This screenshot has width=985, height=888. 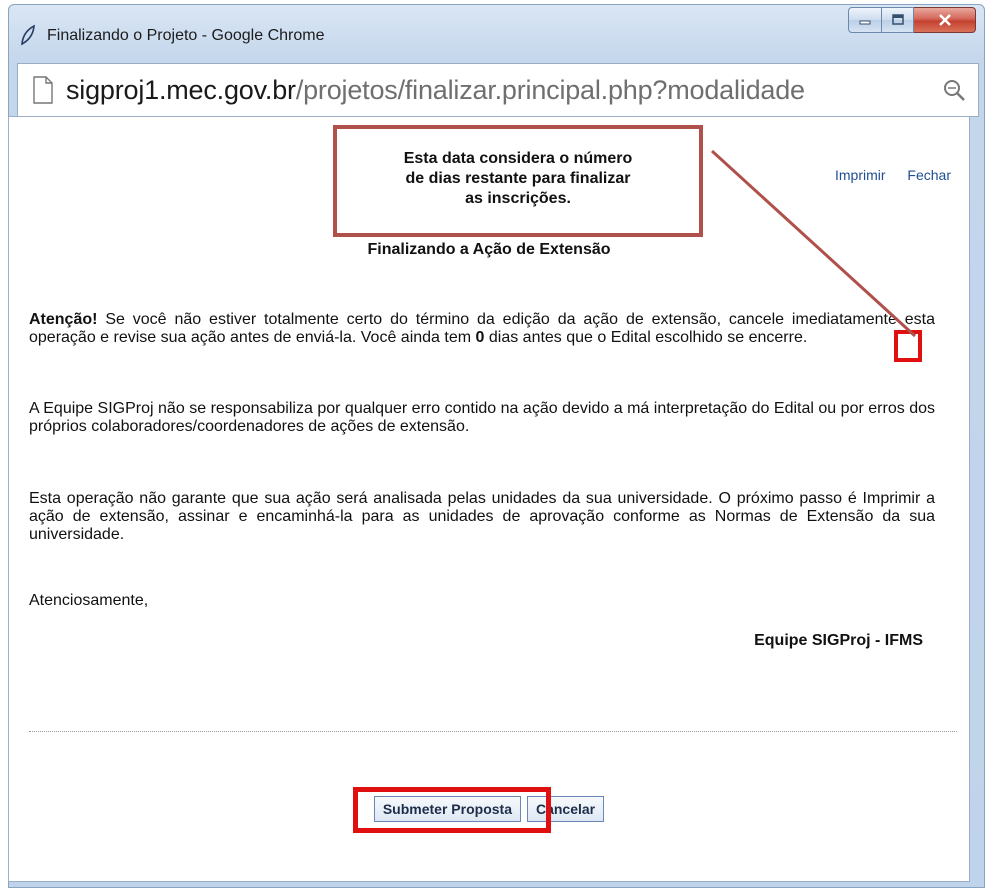 I want to click on submit-highlight-box, so click(x=452, y=810).